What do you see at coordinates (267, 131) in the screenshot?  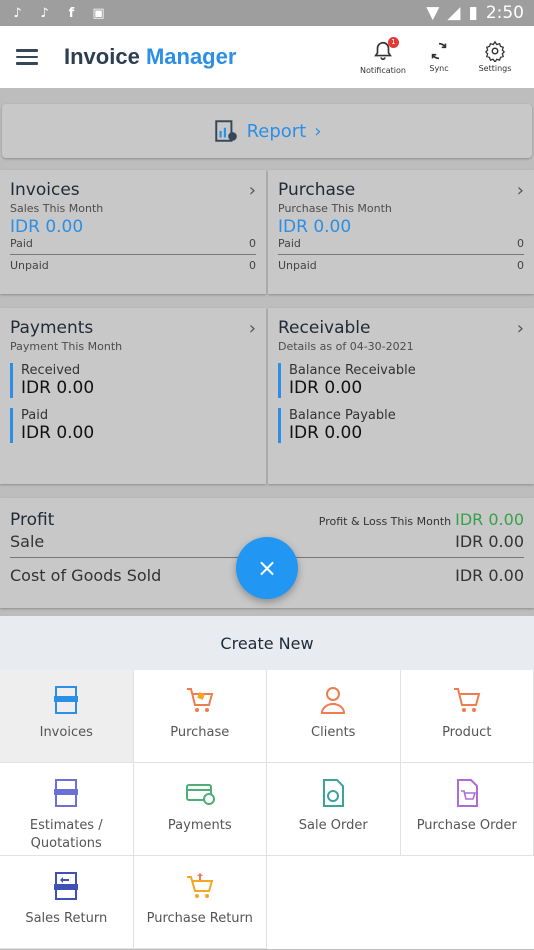 I see `report-button: Report ›` at bounding box center [267, 131].